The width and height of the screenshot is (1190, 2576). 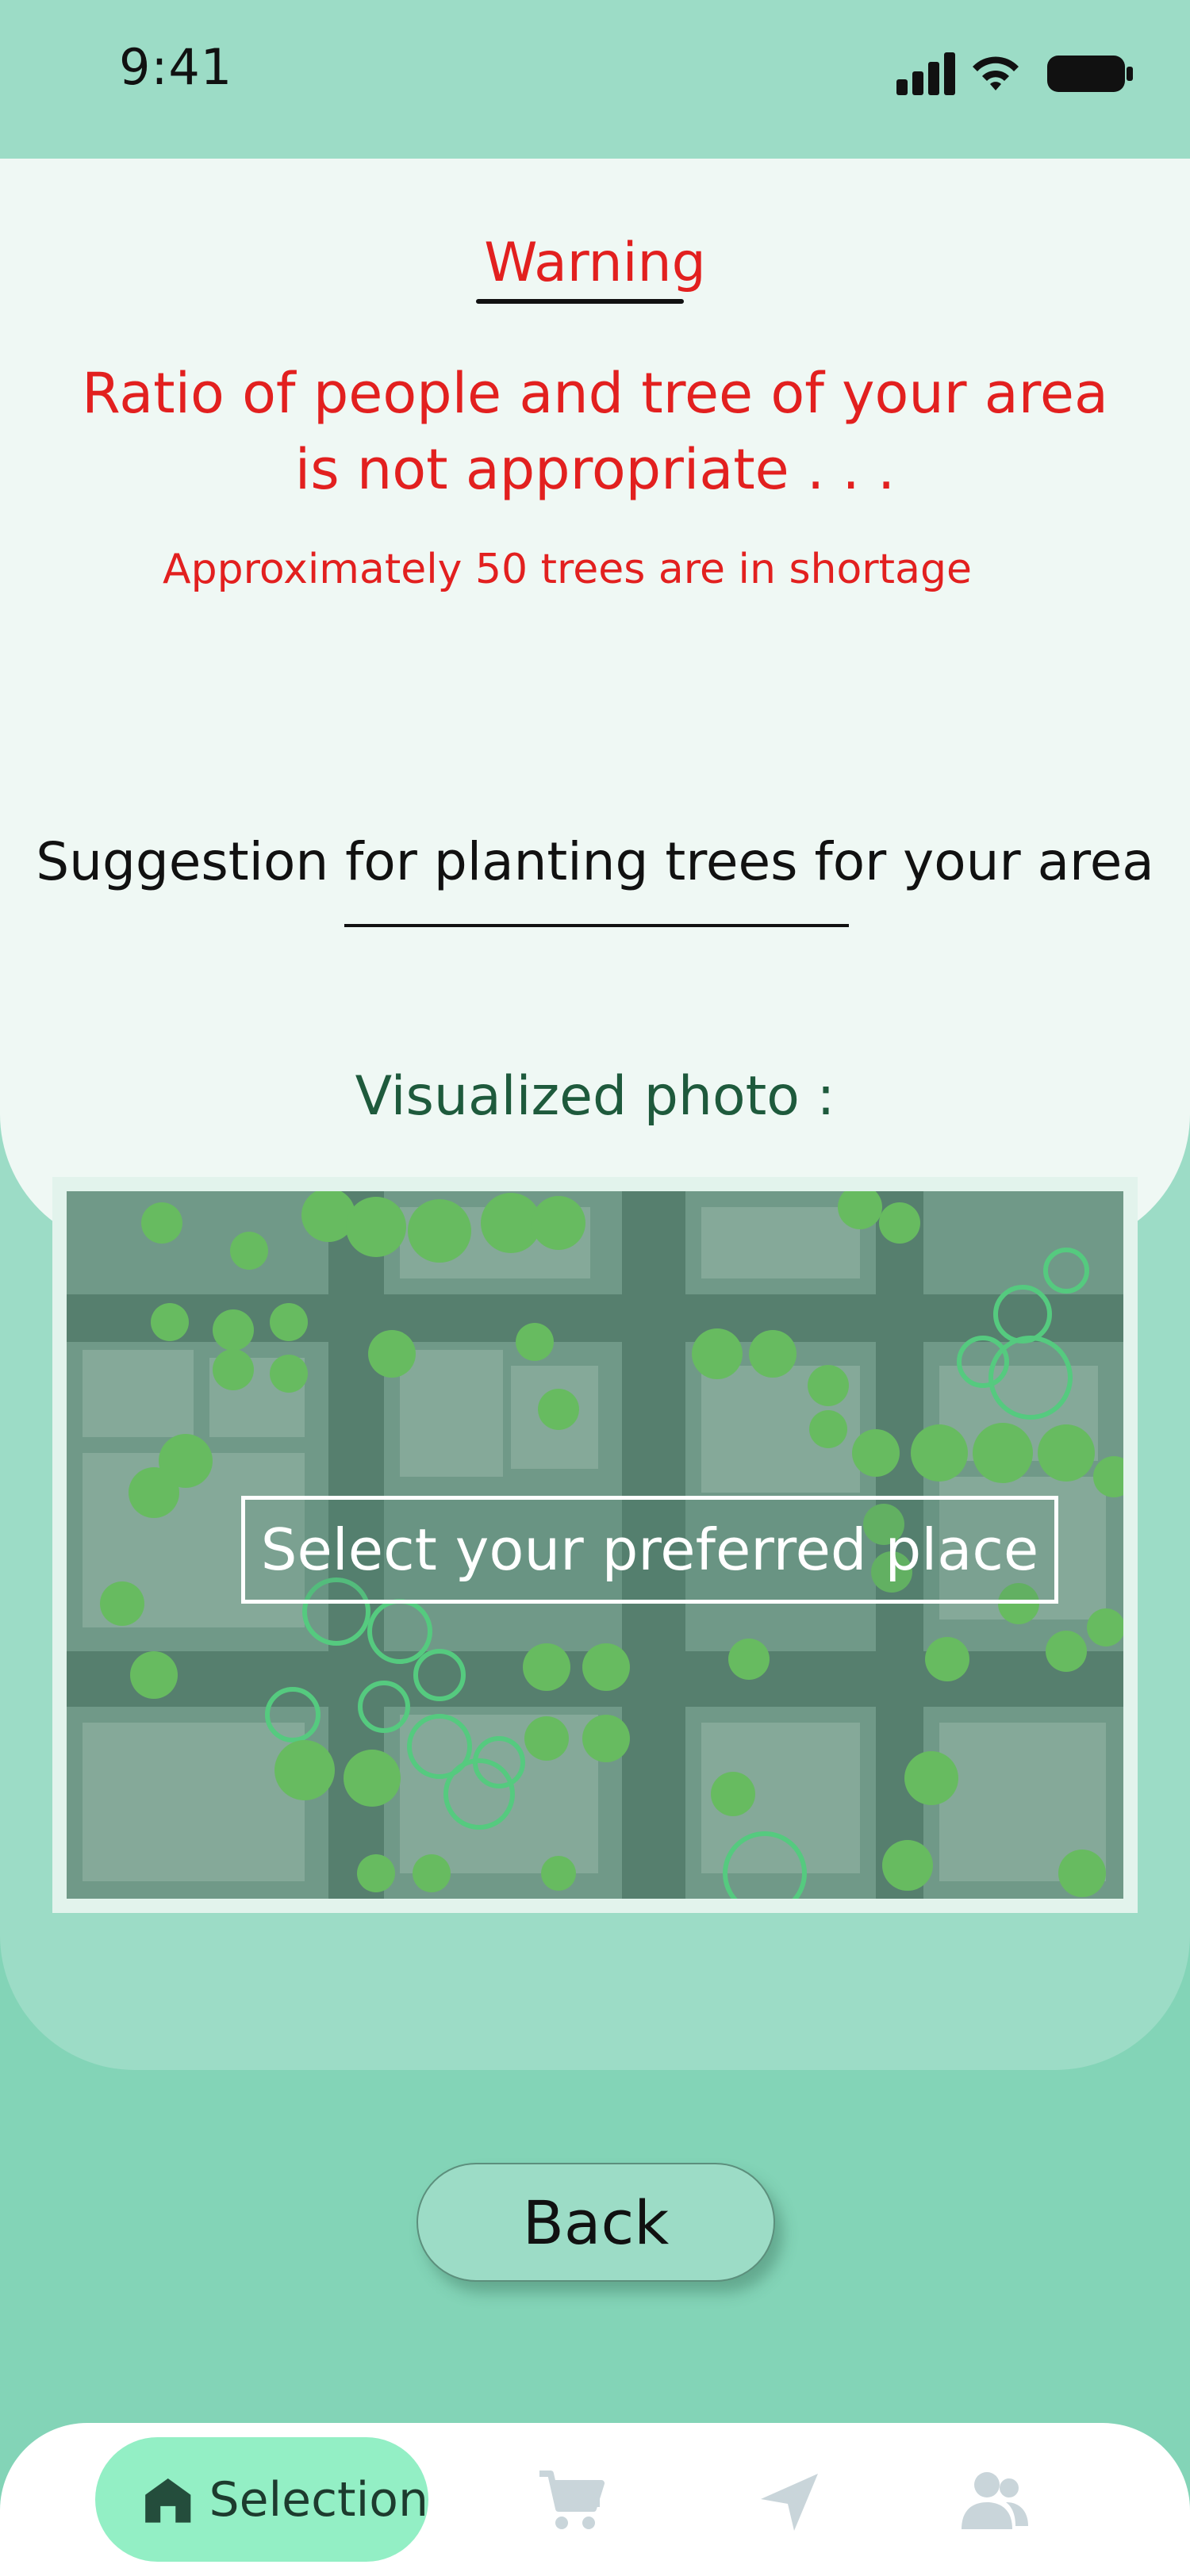 What do you see at coordinates (168, 2500) in the screenshot?
I see `home-icon` at bounding box center [168, 2500].